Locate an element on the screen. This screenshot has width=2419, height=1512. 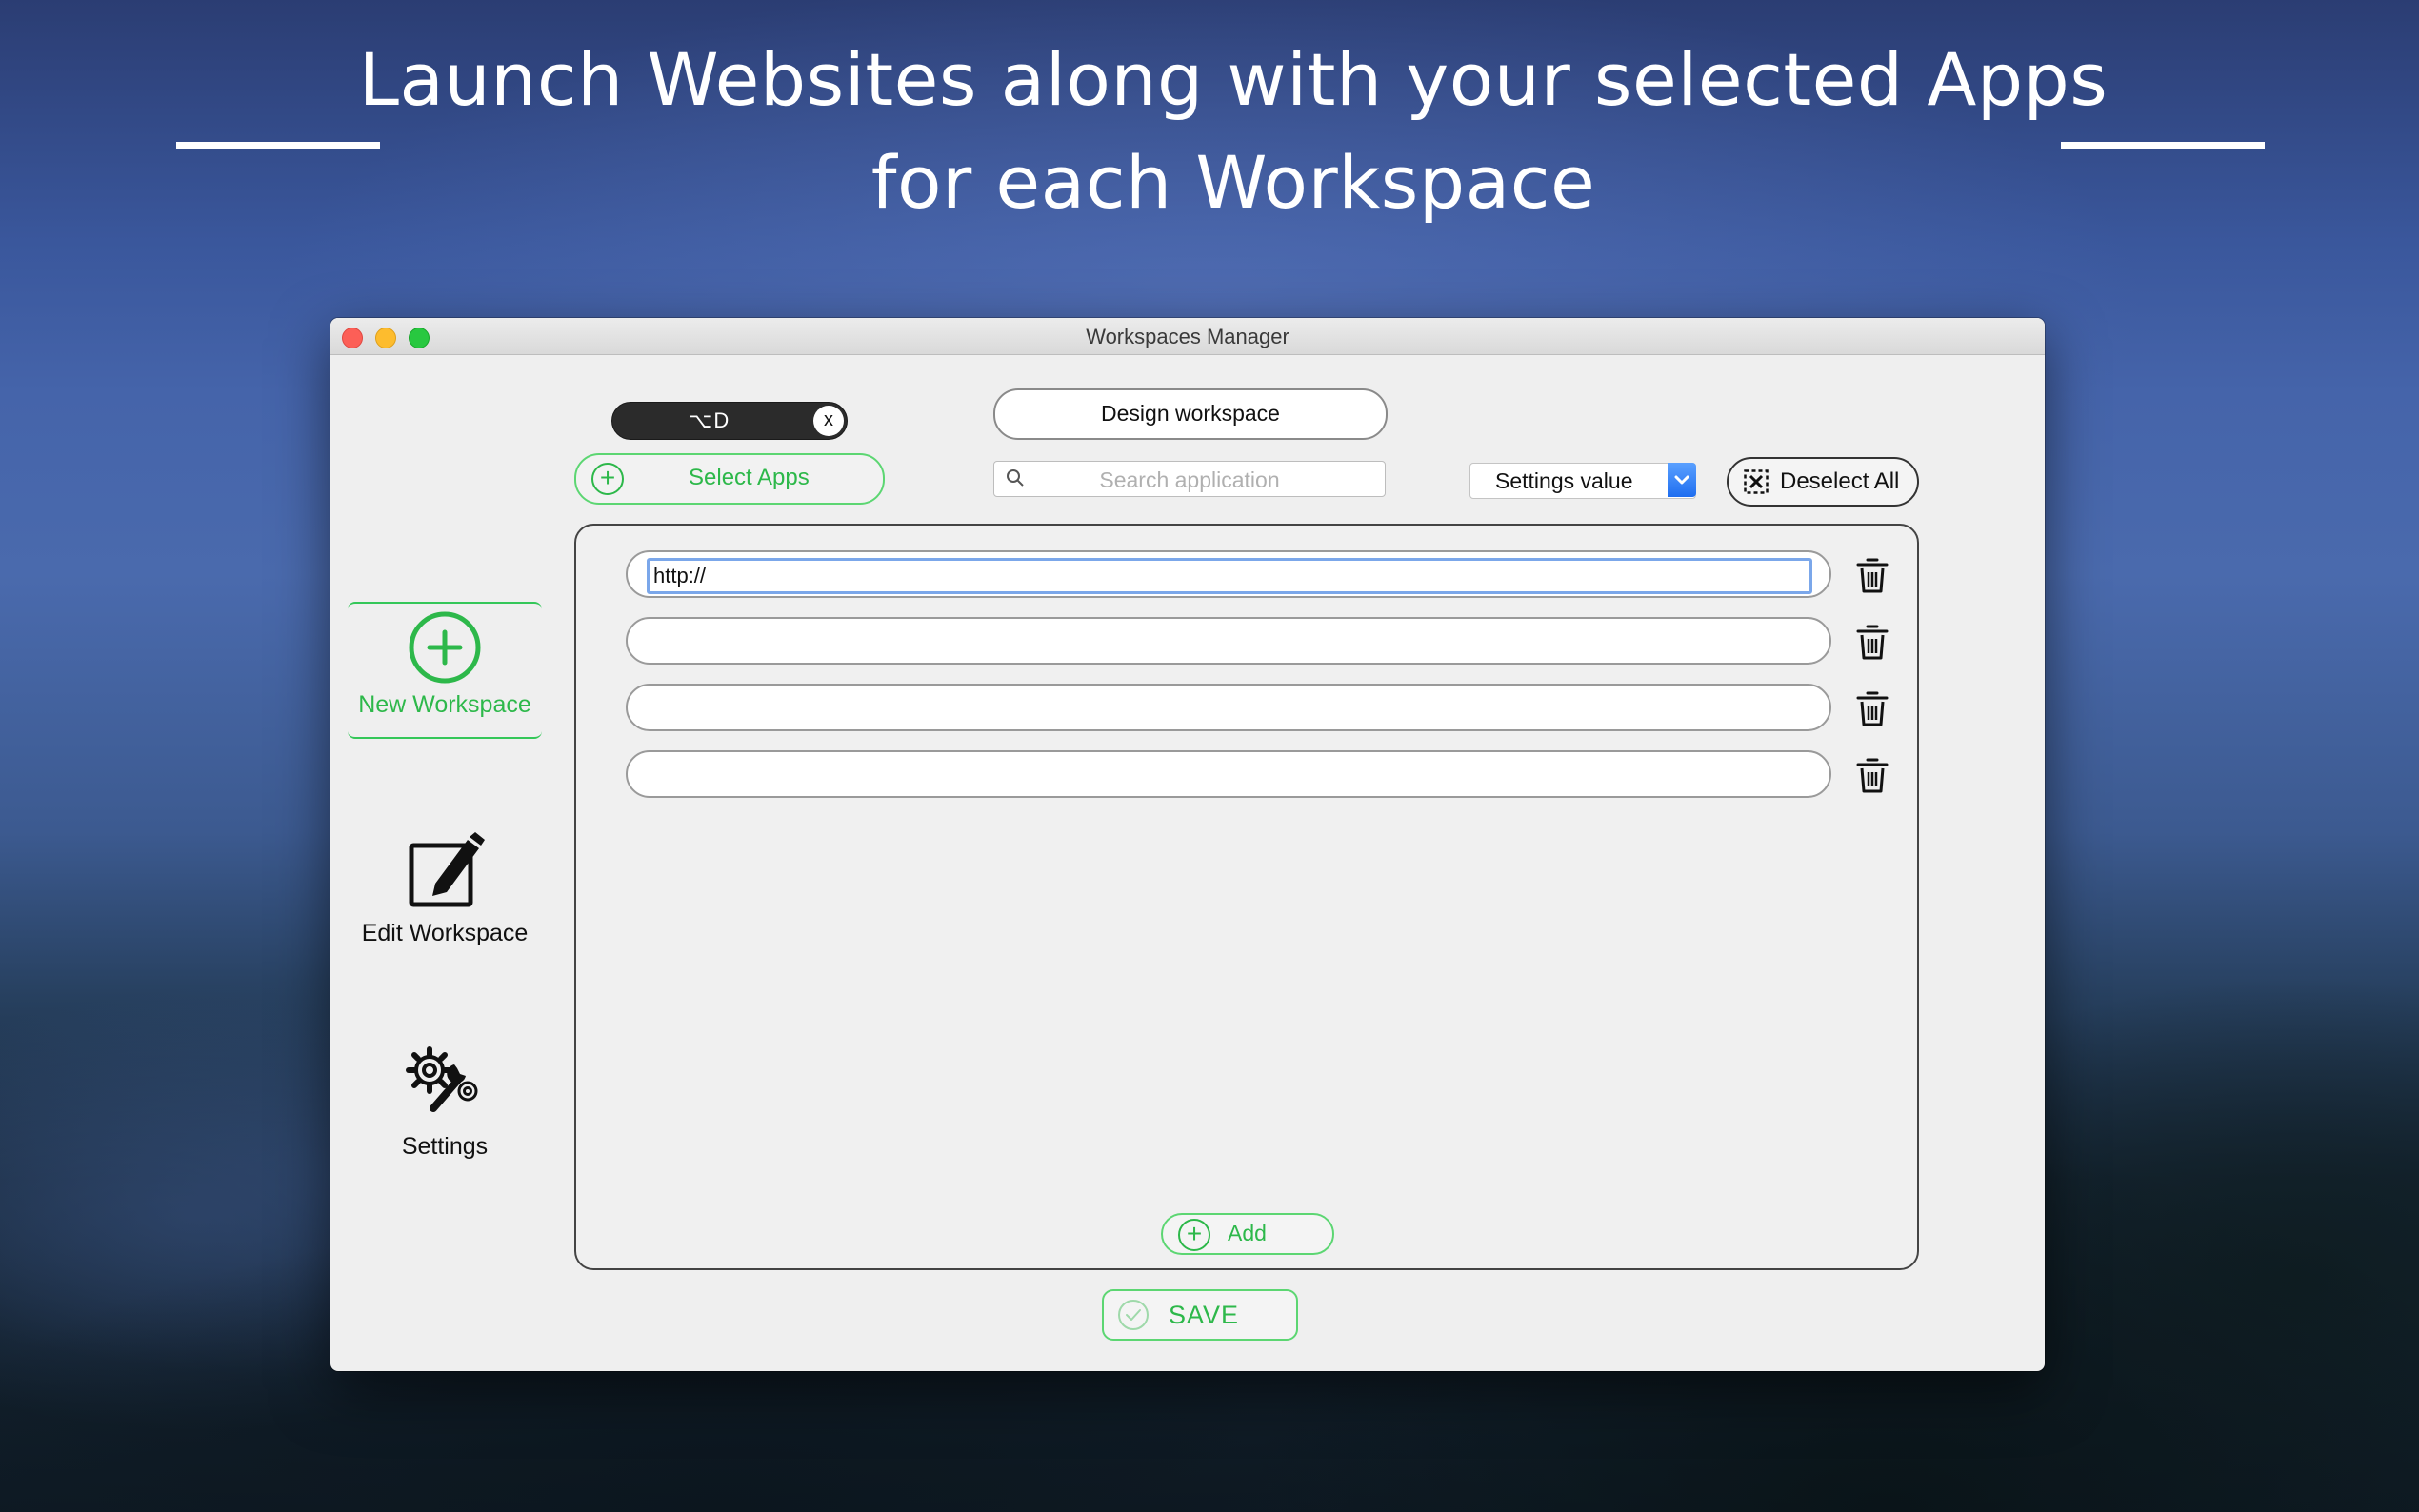
settings-gears-icon is located at coordinates (446, 1080).